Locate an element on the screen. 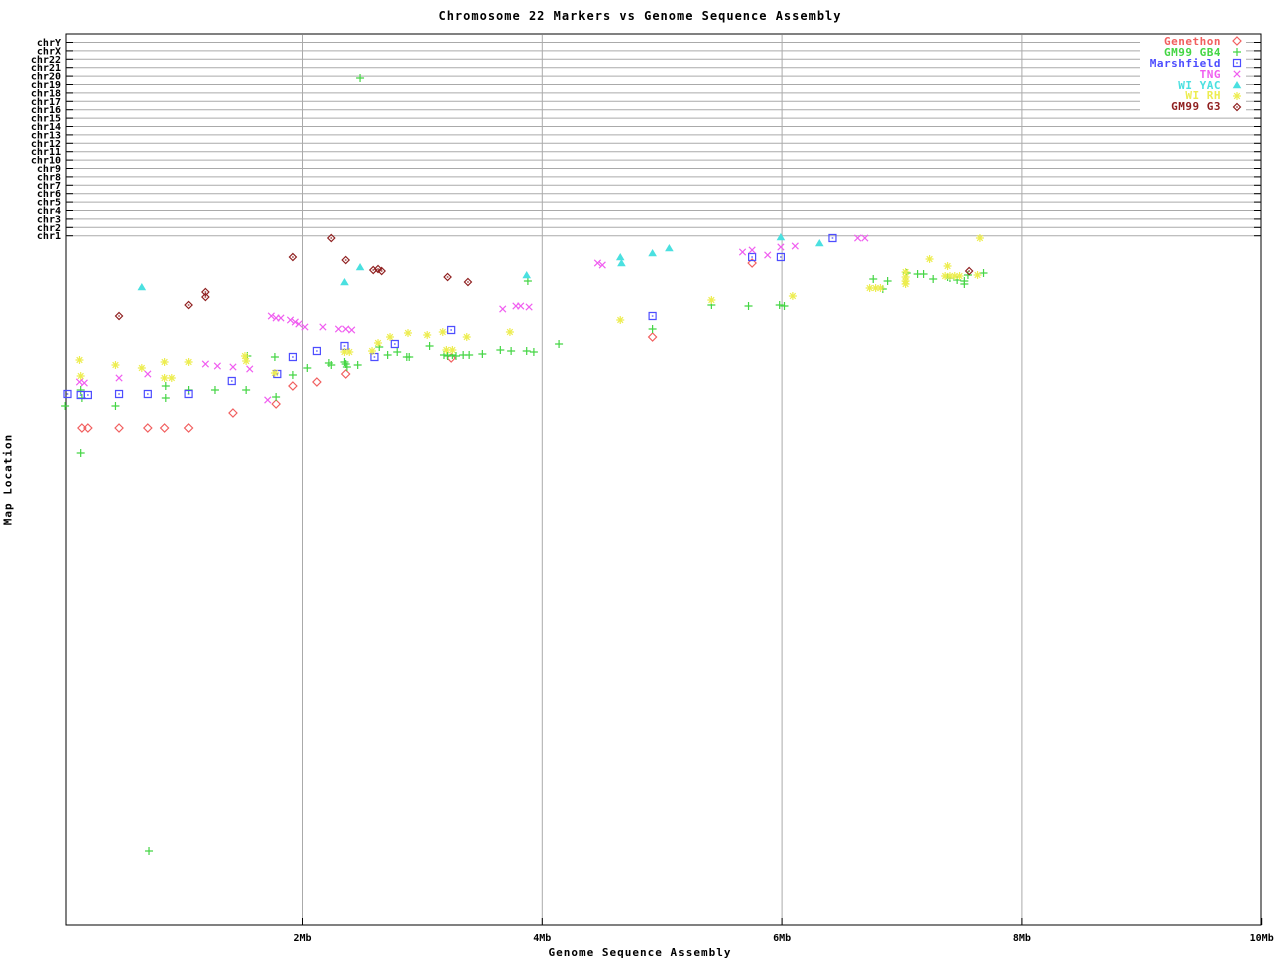 The width and height of the screenshot is (1280, 960). x-tick-label: 2Mb is located at coordinates (302, 938).